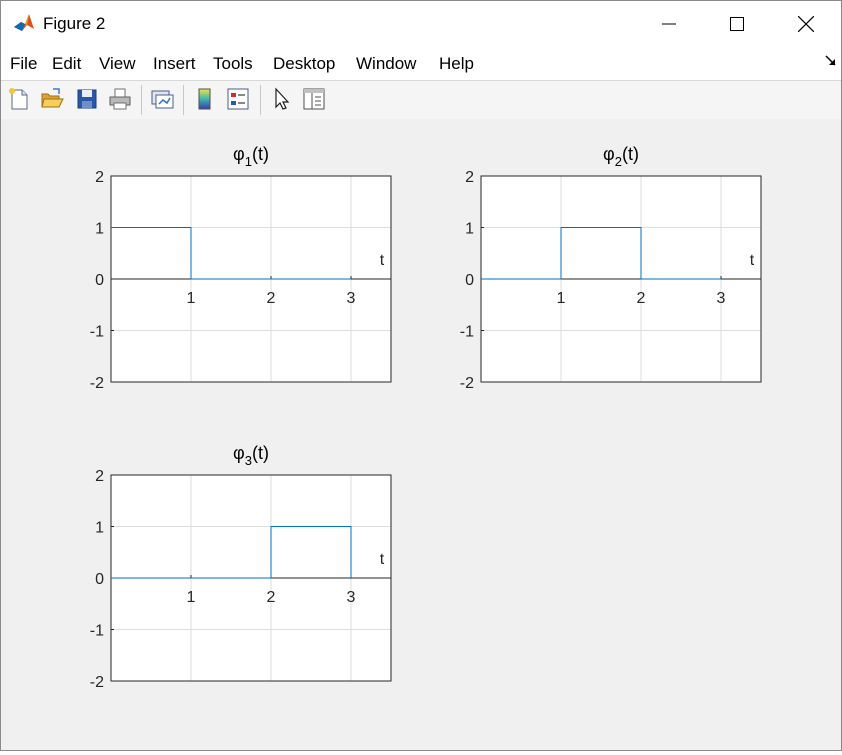  I want to click on pointer-icon, so click(282, 99).